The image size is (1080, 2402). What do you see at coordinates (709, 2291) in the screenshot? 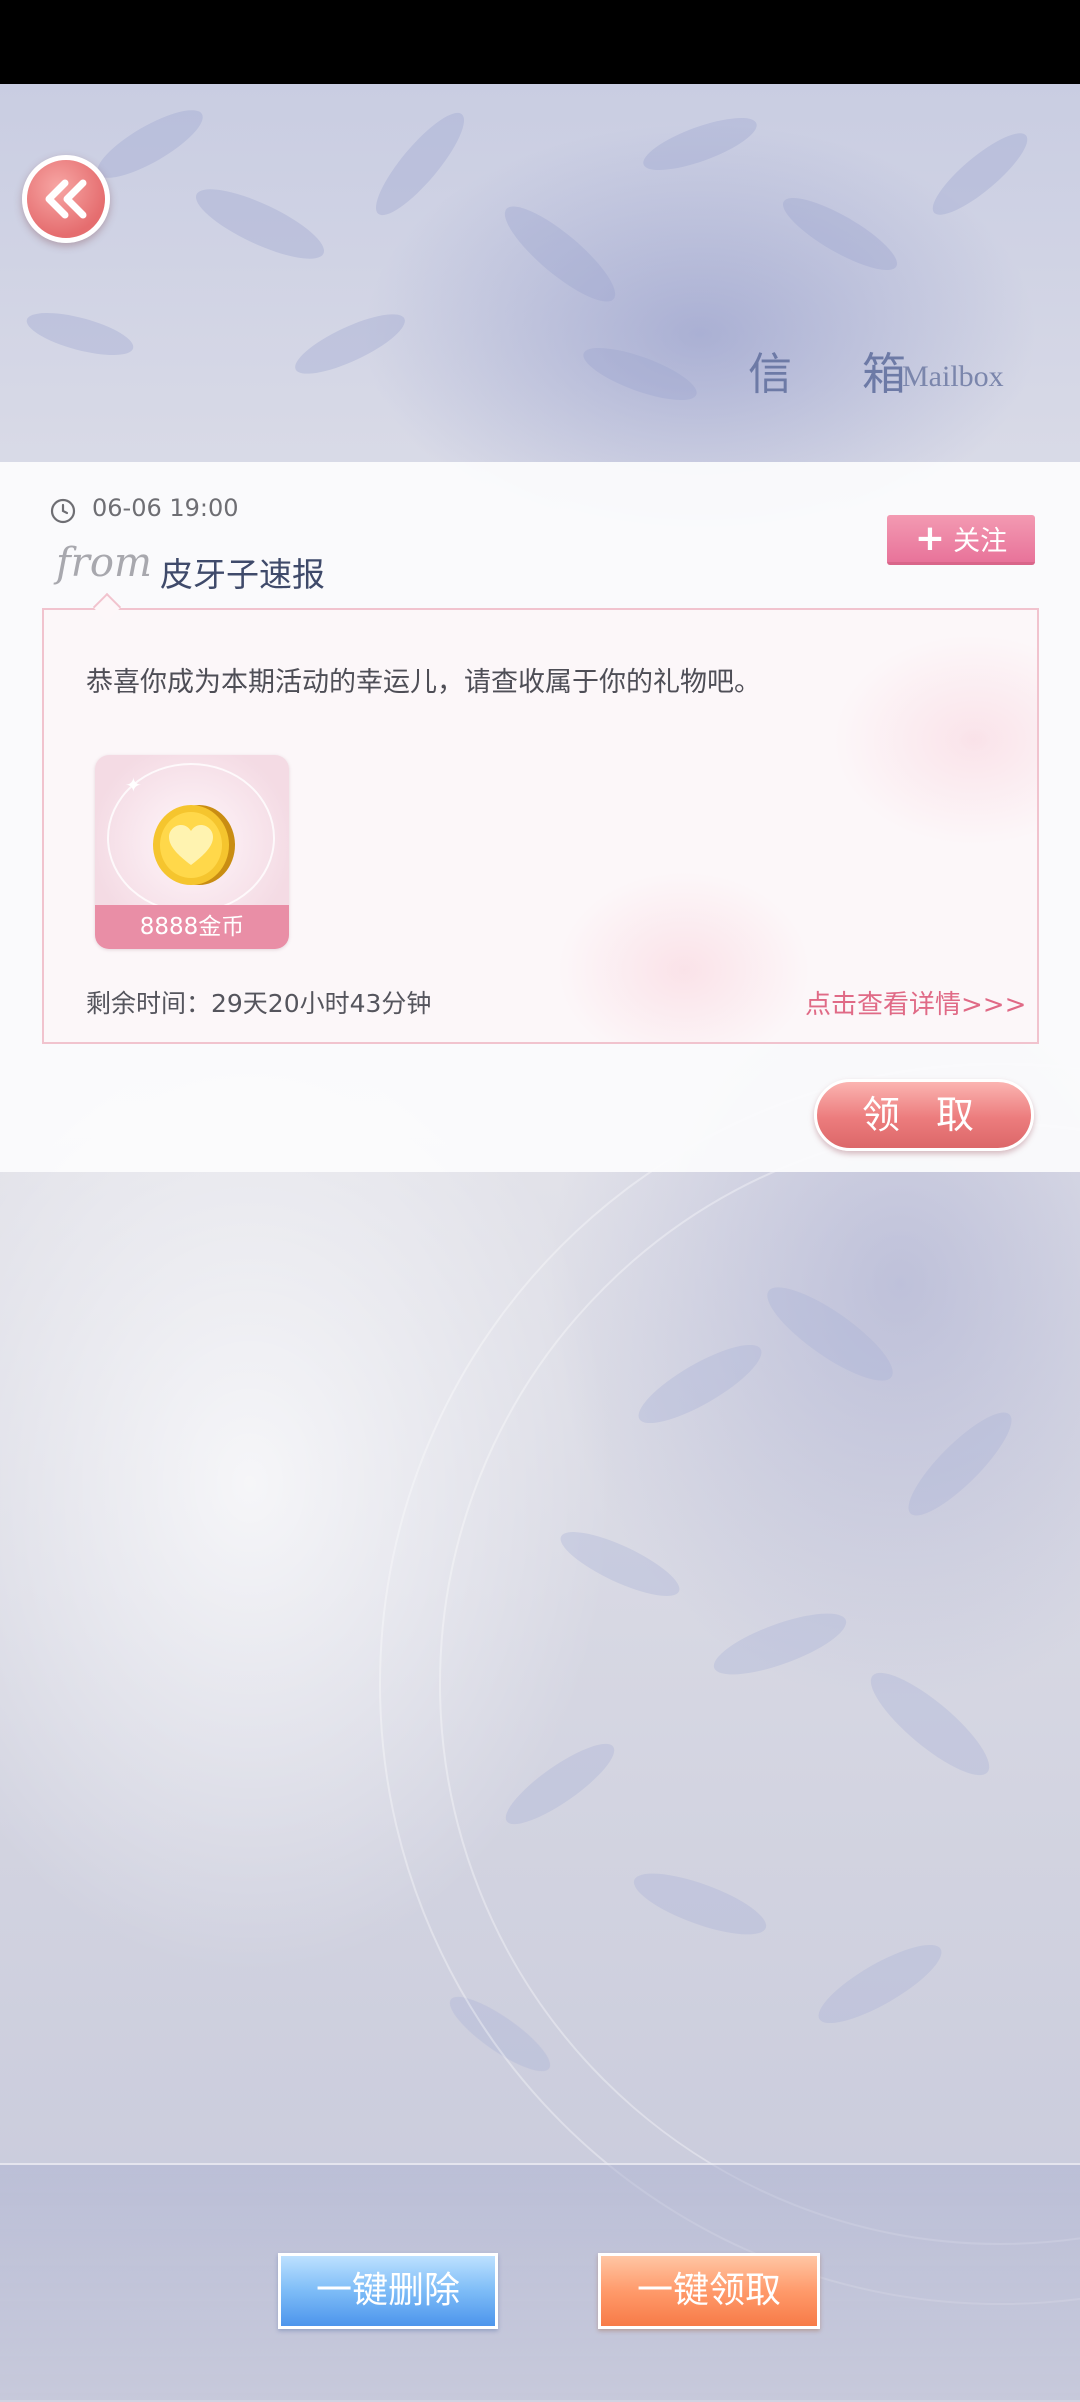
I see `claim-all-button: 一键领取` at bounding box center [709, 2291].